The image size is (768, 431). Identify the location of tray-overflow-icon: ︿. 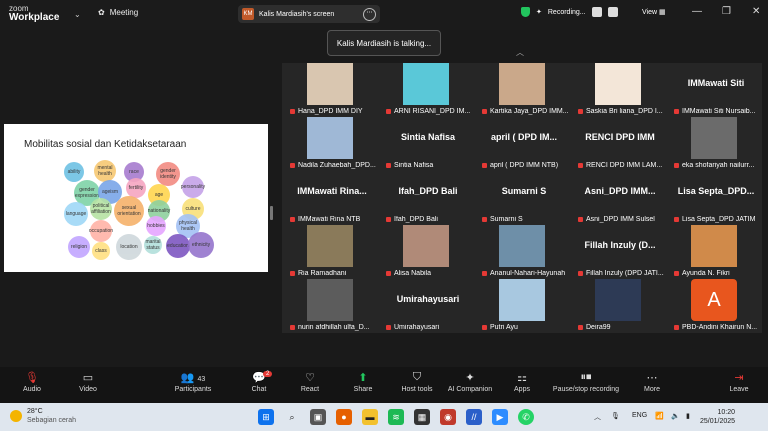
(597, 417).